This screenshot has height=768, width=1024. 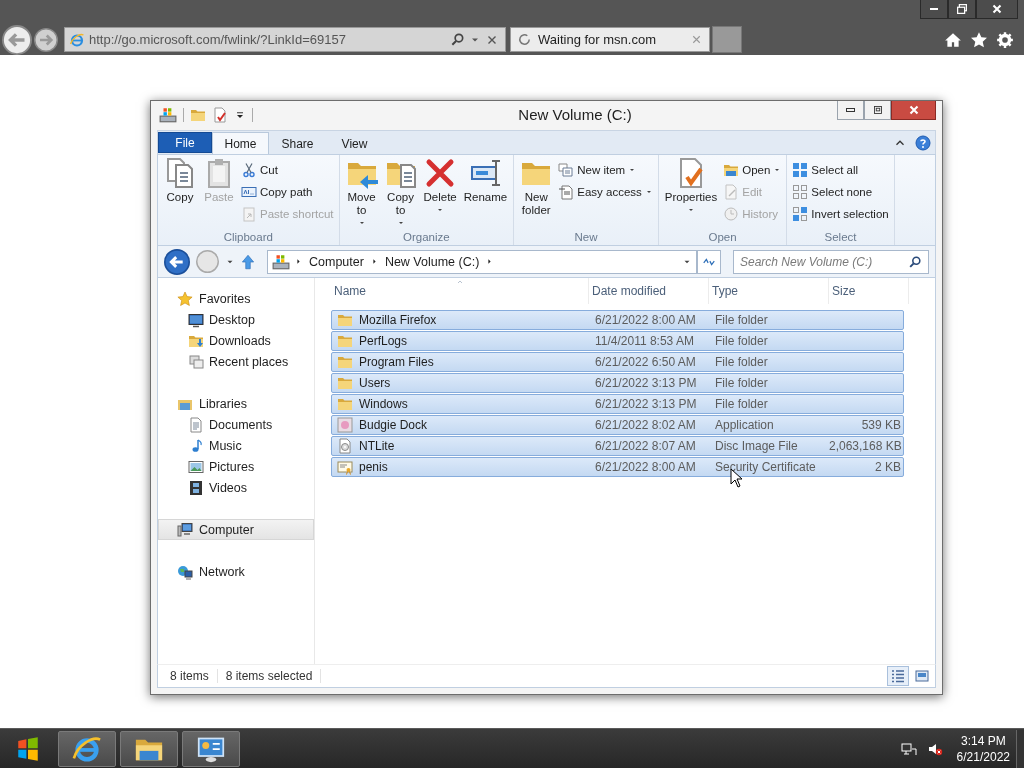 What do you see at coordinates (979, 39) in the screenshot?
I see `favorites-icon` at bounding box center [979, 39].